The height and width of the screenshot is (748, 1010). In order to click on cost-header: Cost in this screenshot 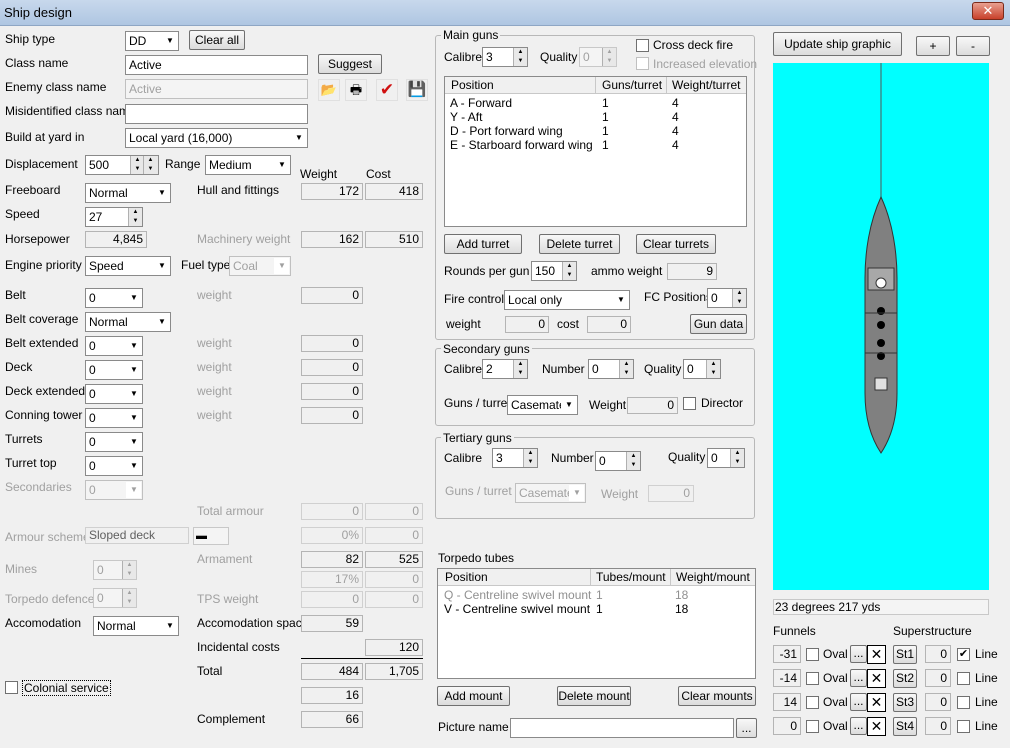, I will do `click(378, 174)`.